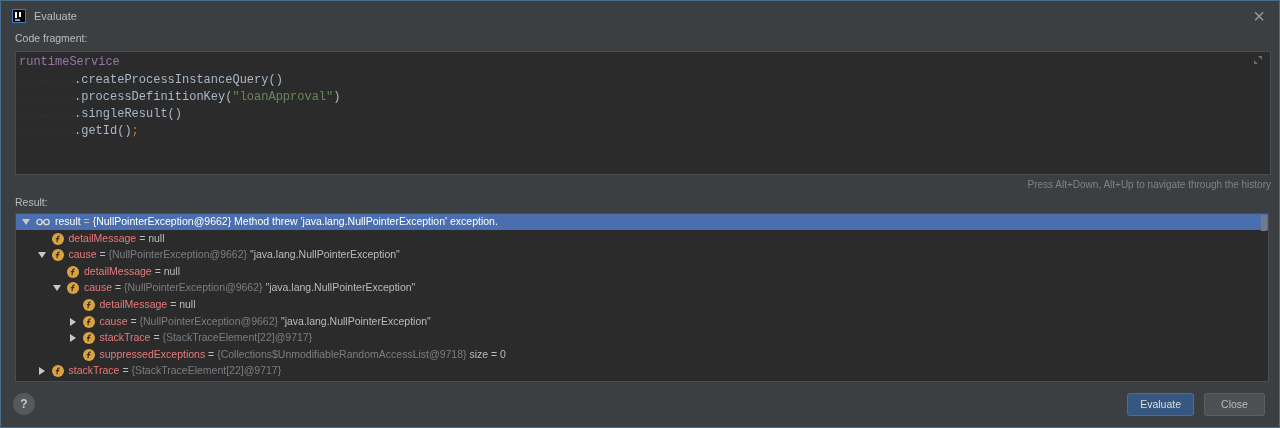  Describe the element at coordinates (51, 39) in the screenshot. I see `code-fragment-label: Code fragment:` at that location.